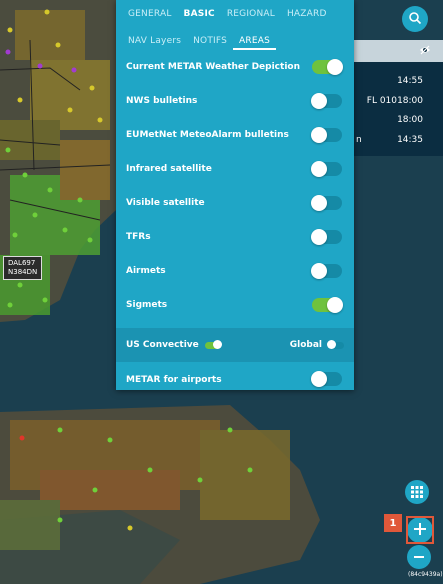 Image resolution: width=443 pixels, height=584 pixels. What do you see at coordinates (326, 169) in the screenshot?
I see `toggle-infrared` at bounding box center [326, 169].